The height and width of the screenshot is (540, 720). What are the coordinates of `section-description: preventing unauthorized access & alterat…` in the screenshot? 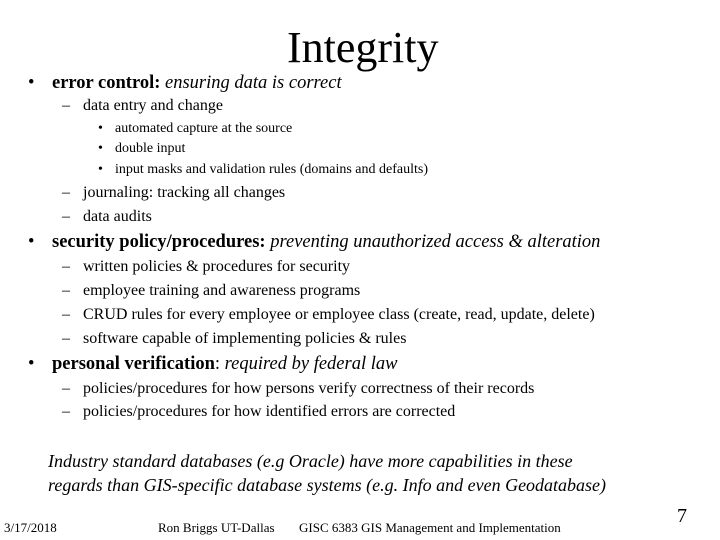 It's located at (435, 242).